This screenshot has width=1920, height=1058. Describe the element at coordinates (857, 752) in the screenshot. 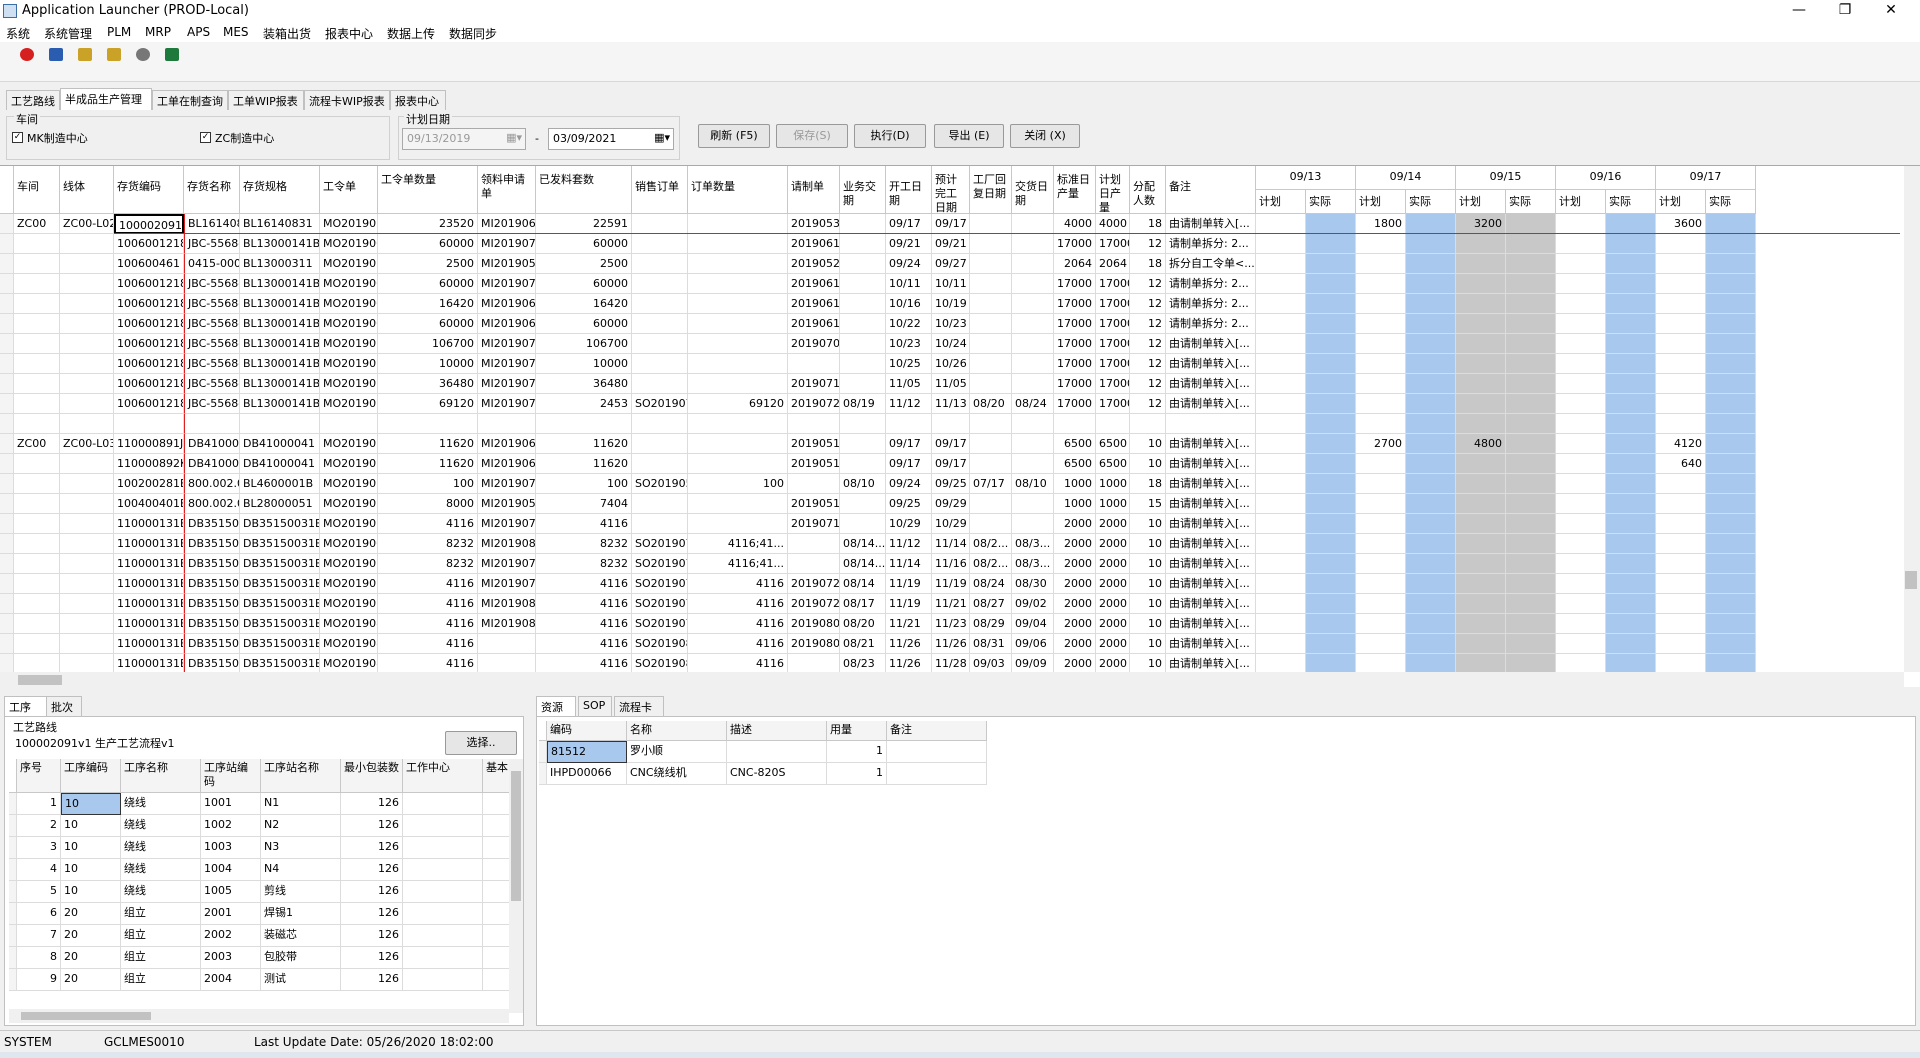

I see `right-grid-cell: 1` at that location.